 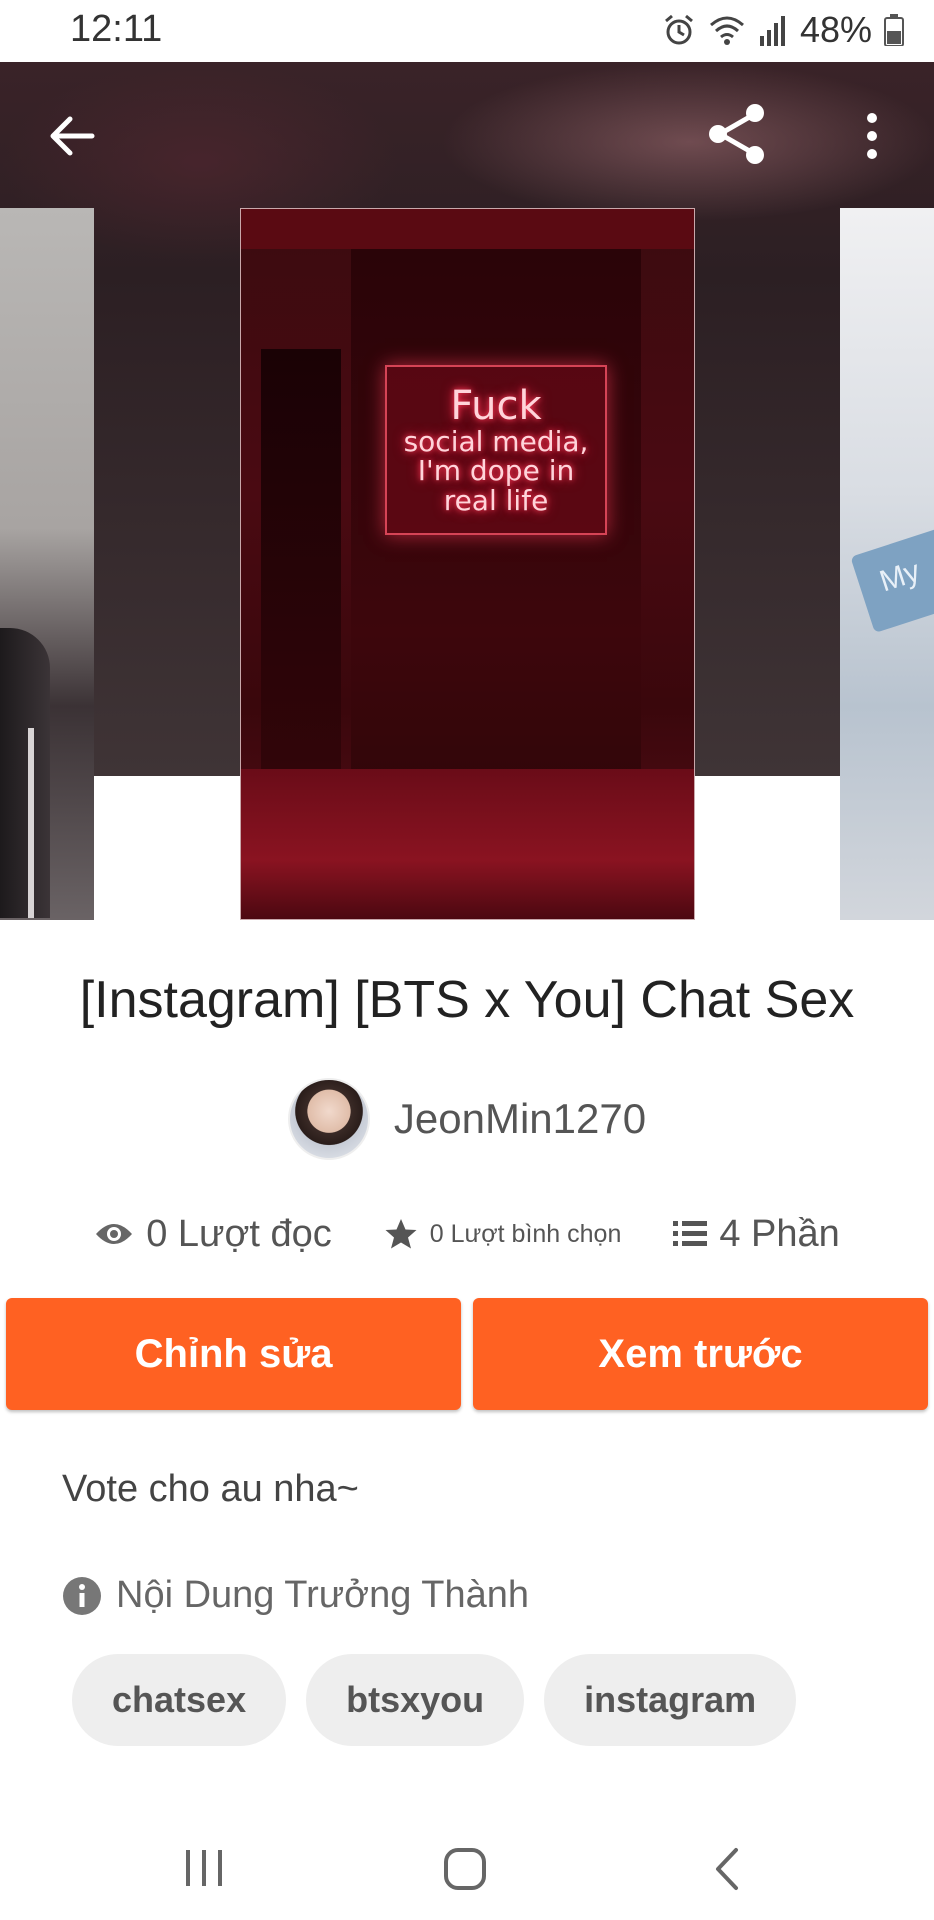 I want to click on status-icons: 48%, so click(x=783, y=29).